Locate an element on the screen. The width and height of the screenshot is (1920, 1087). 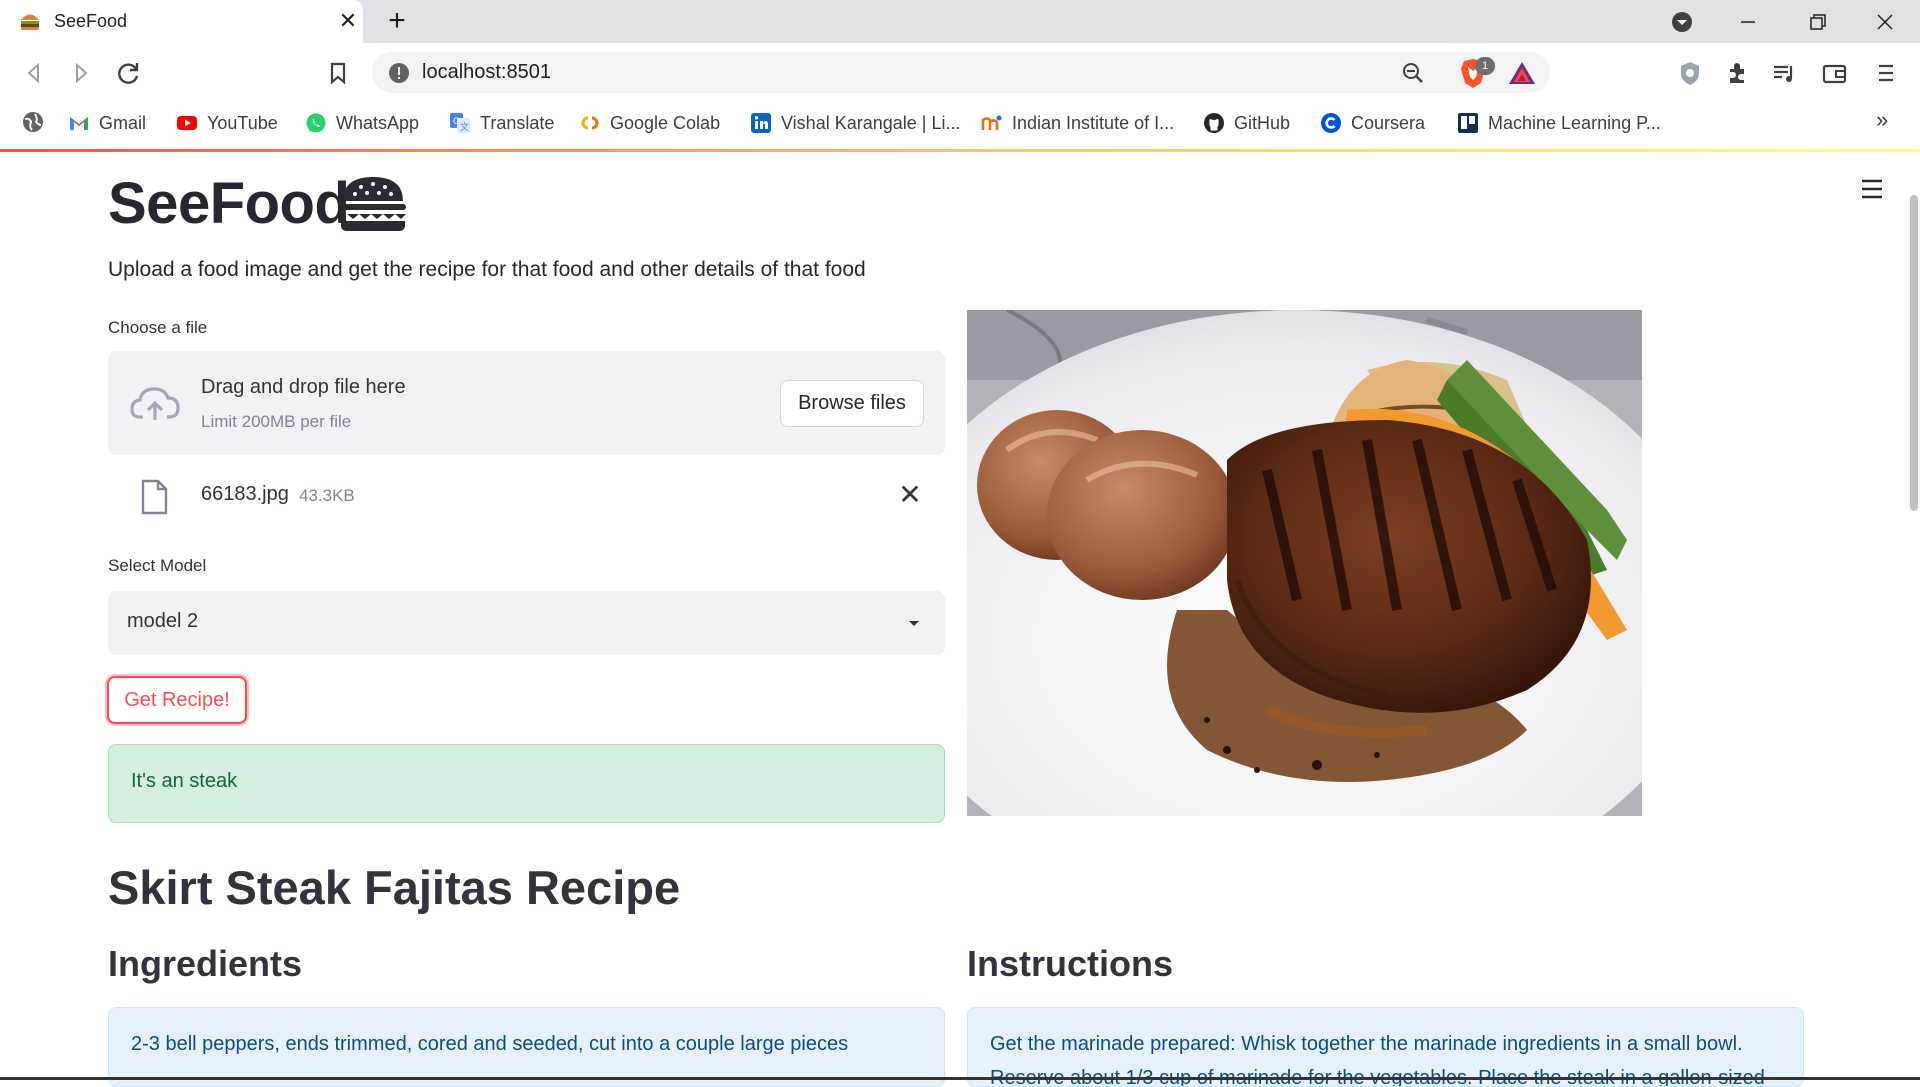
bookmark-label: Gmail is located at coordinates (123, 122).